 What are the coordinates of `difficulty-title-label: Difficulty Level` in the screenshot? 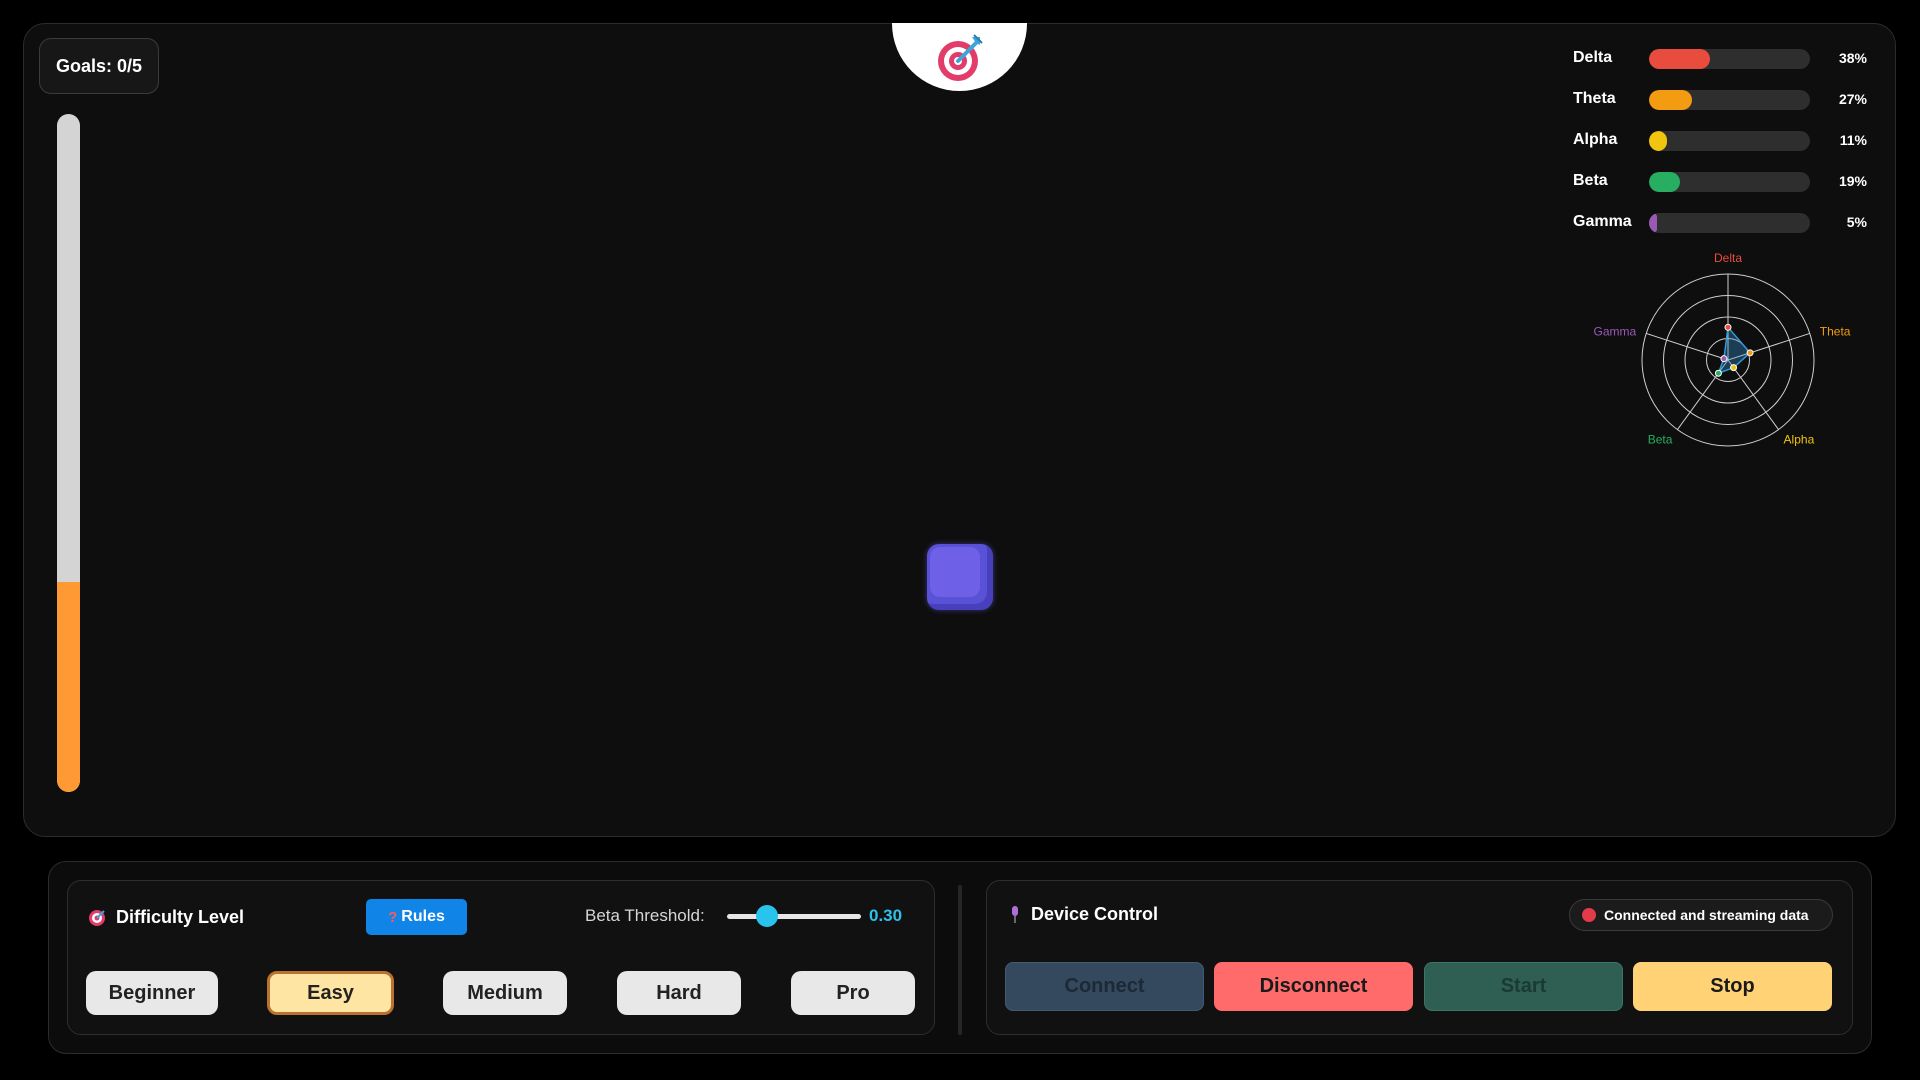 It's located at (180, 917).